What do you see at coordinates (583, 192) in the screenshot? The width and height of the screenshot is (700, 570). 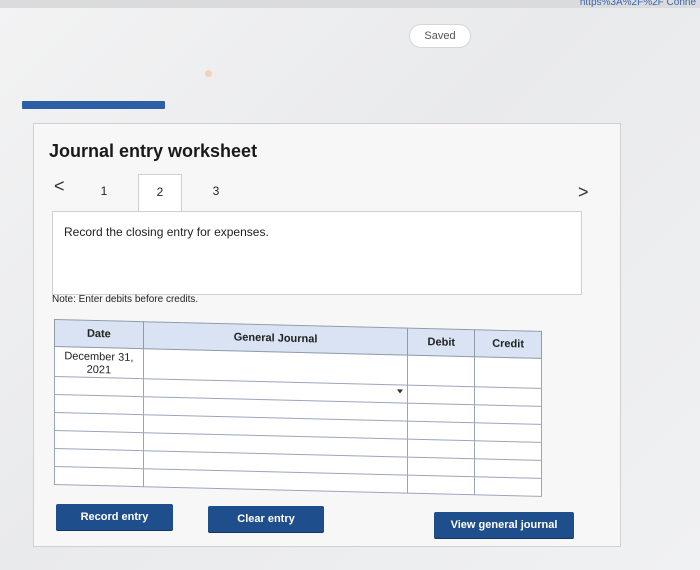 I see `chevron-right-icon: >` at bounding box center [583, 192].